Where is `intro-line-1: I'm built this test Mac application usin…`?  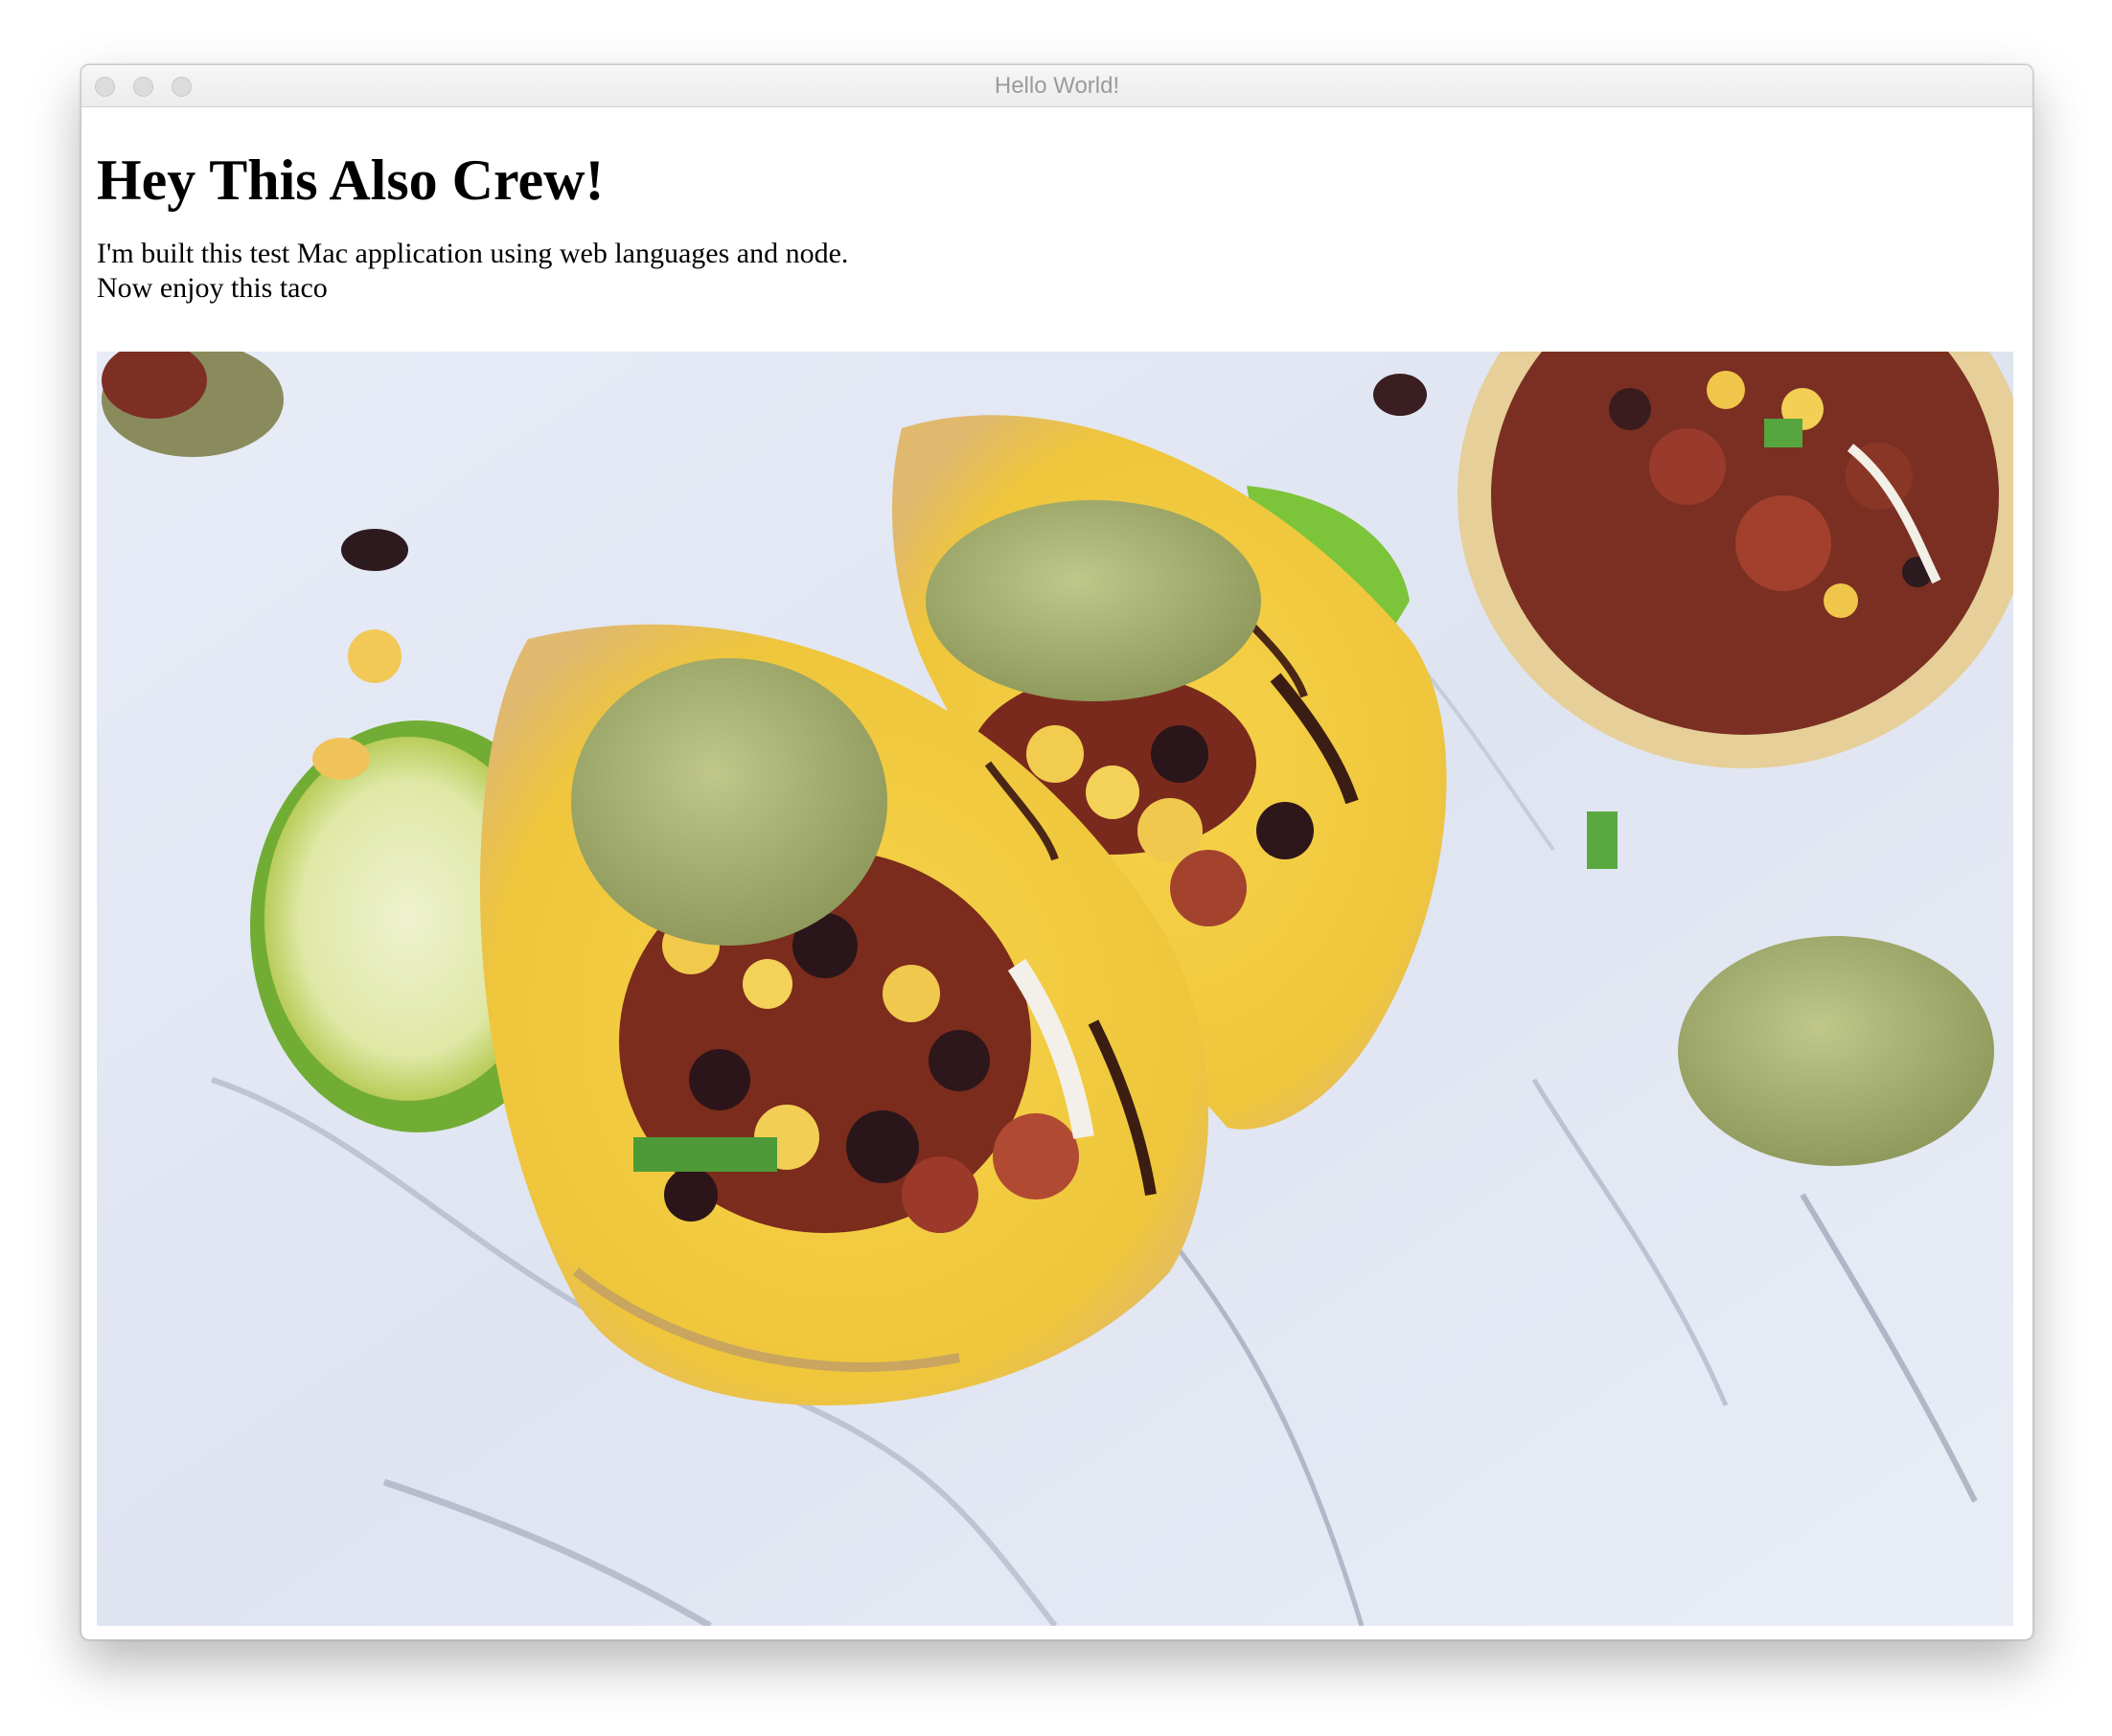 intro-line-1: I'm built this test Mac application usin… is located at coordinates (473, 254).